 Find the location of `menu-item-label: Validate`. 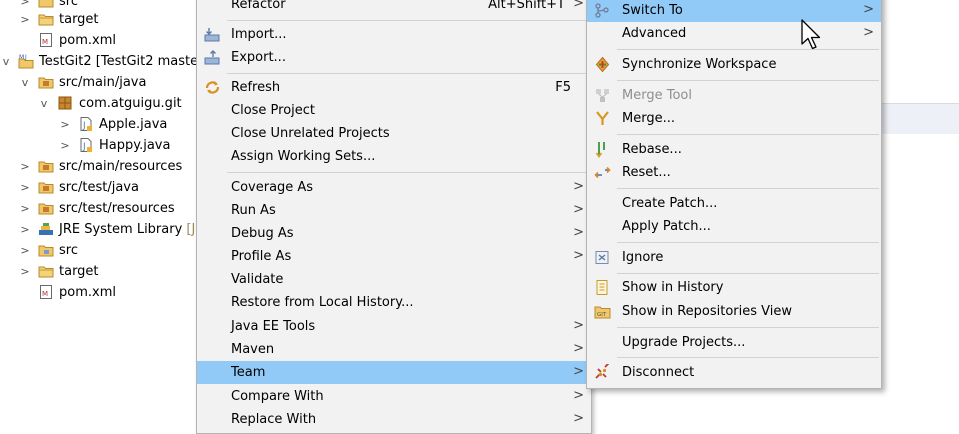

menu-item-label: Validate is located at coordinates (257, 279).